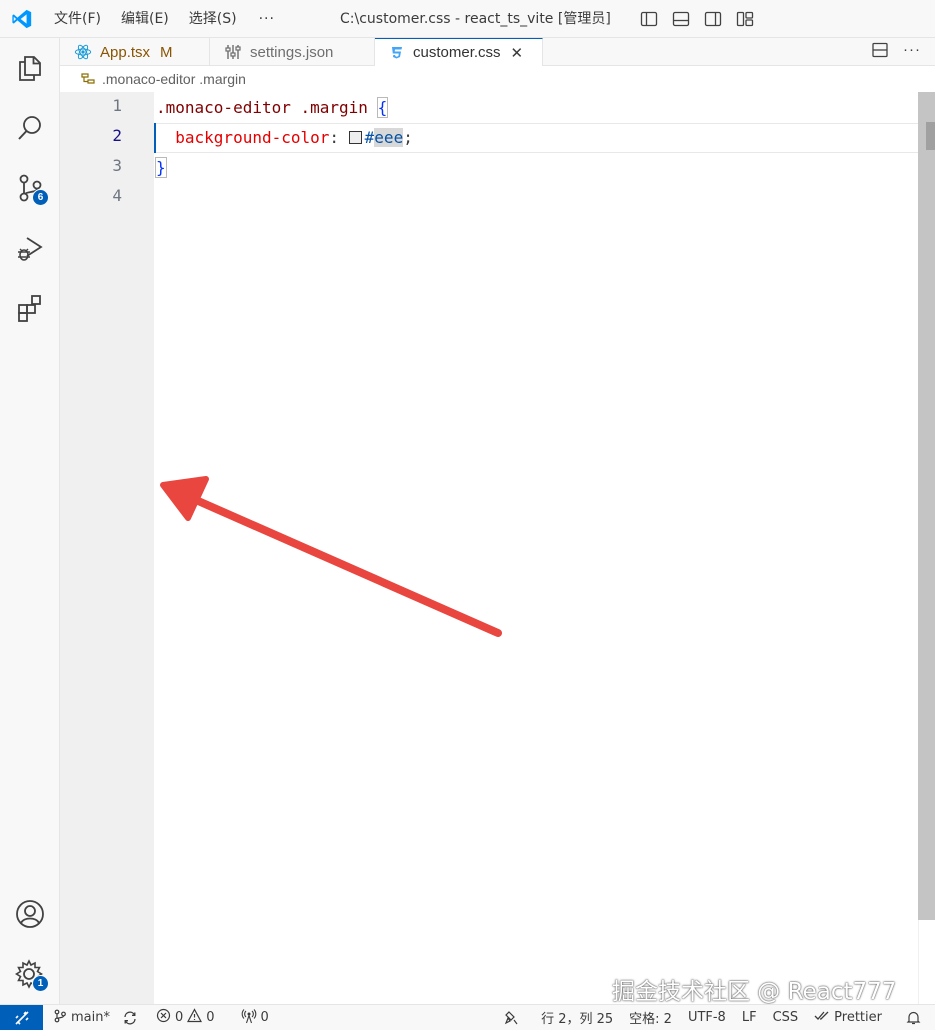  Describe the element at coordinates (649, 19) in the screenshot. I see `toggle-primary-sidebar-icon` at that location.